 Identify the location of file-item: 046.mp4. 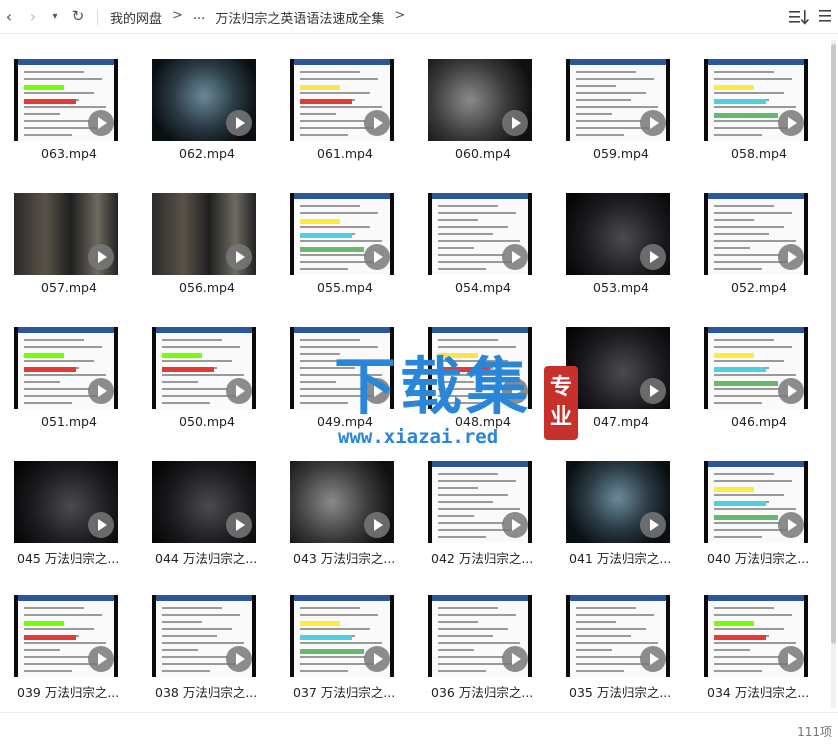
(759, 369).